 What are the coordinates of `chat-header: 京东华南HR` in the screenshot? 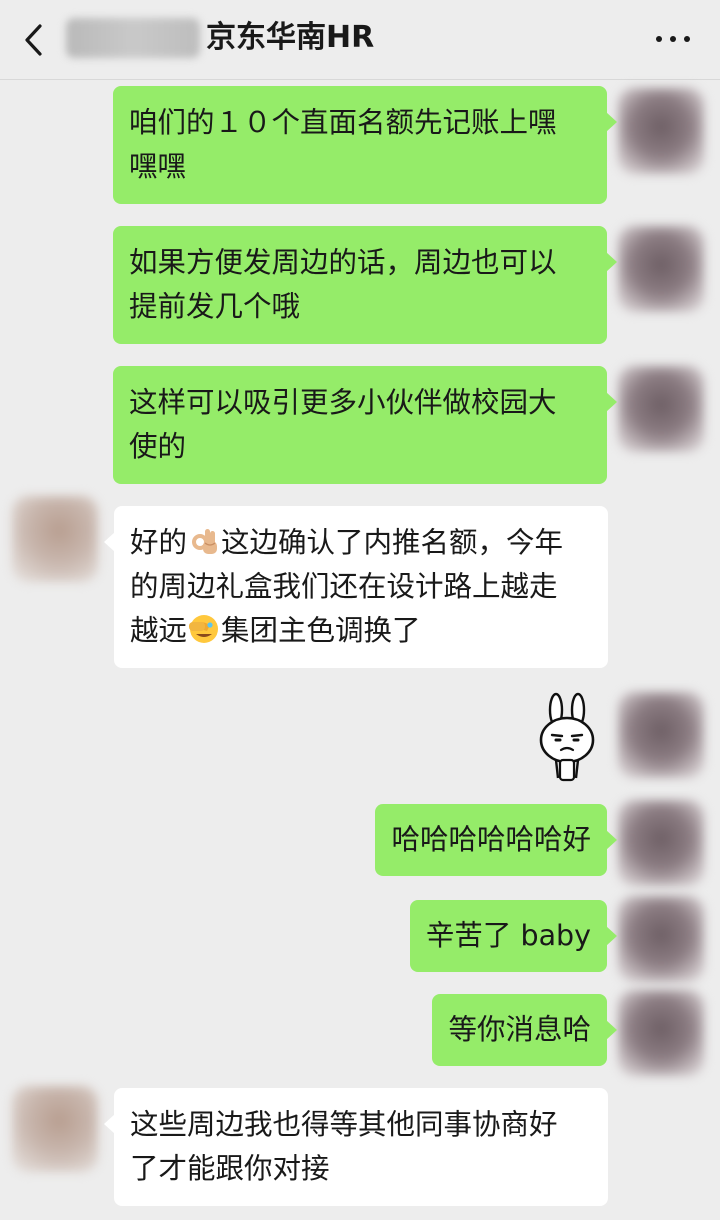 It's located at (360, 40).